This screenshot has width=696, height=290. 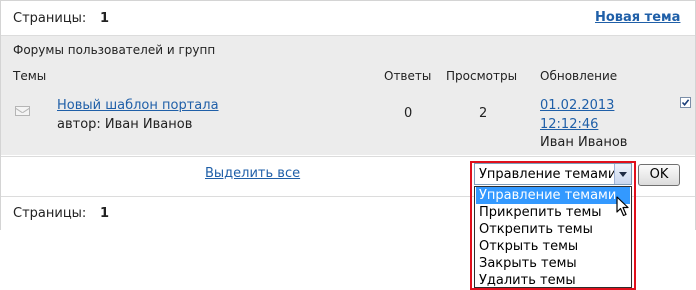 I want to click on forum-title-bar: Форумы пользователей и групп, so click(x=348, y=49).